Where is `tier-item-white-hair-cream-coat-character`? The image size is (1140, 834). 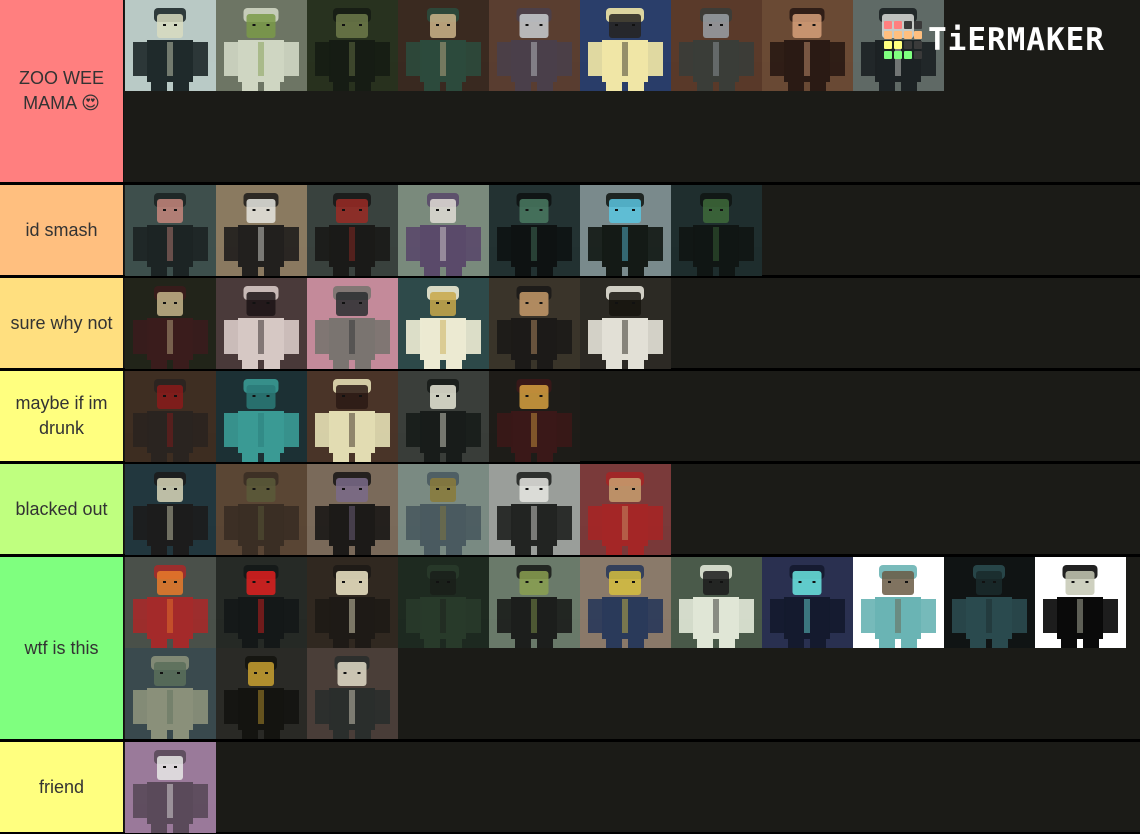 tier-item-white-hair-cream-coat-character is located at coordinates (443, 323).